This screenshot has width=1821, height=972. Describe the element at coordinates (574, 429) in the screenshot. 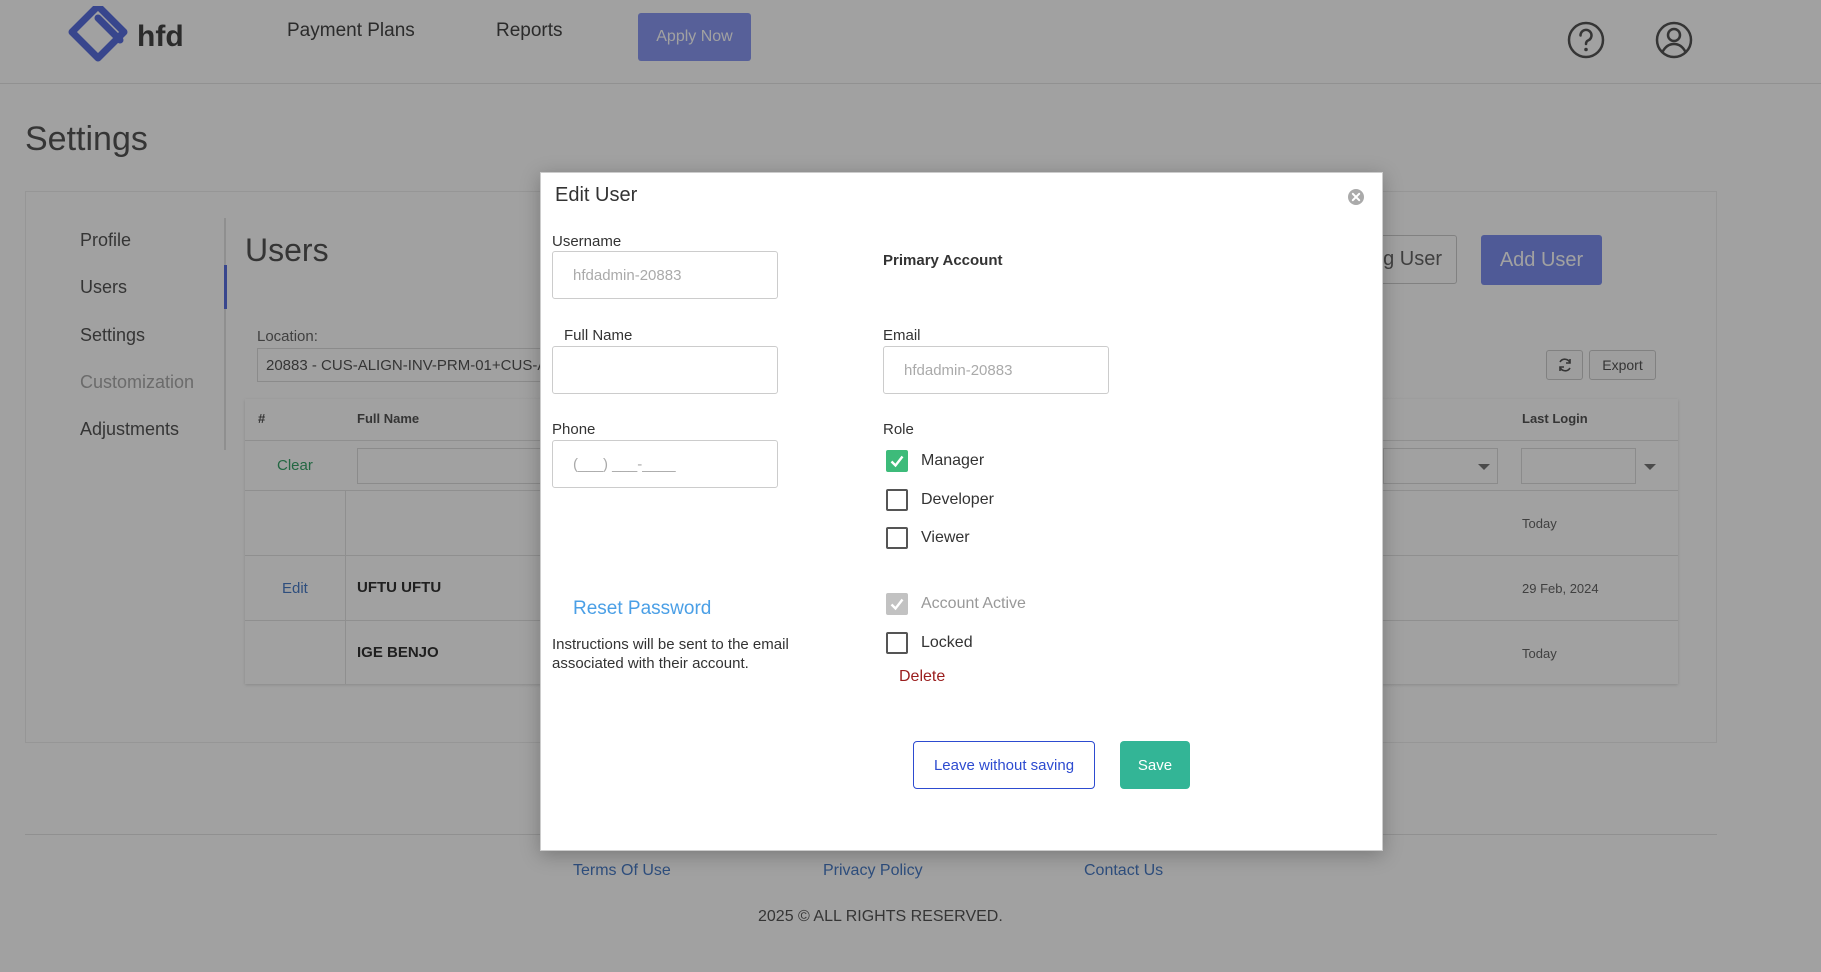

I see `phone-label: Phone` at that location.